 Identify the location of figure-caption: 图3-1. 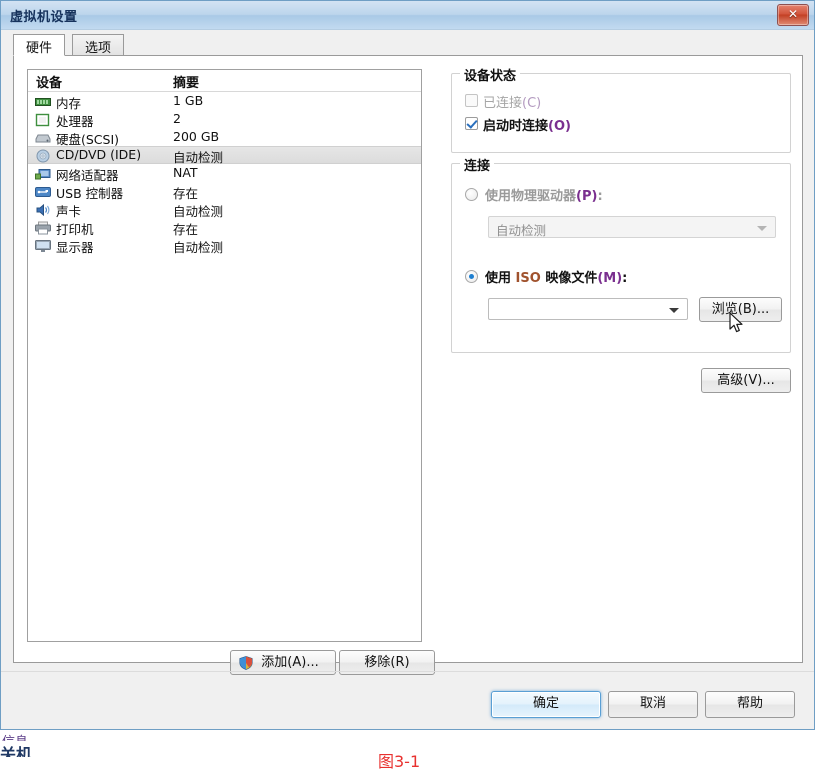
(399, 761).